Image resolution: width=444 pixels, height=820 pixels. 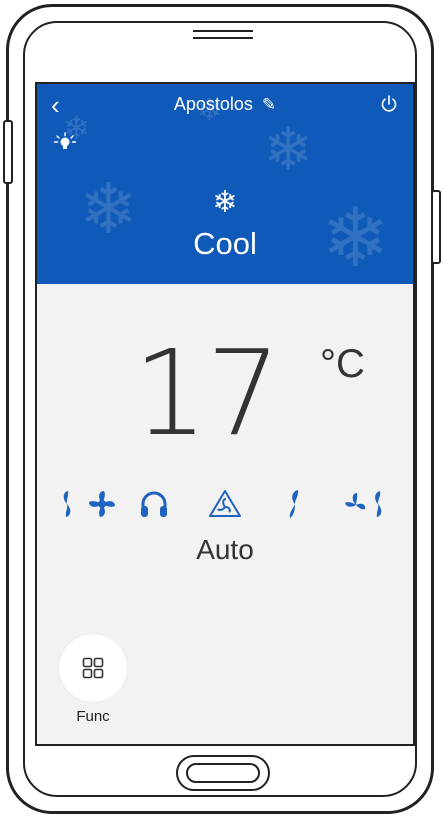 I want to click on decorative-snowflake-icon: ❄, so click(x=288, y=149).